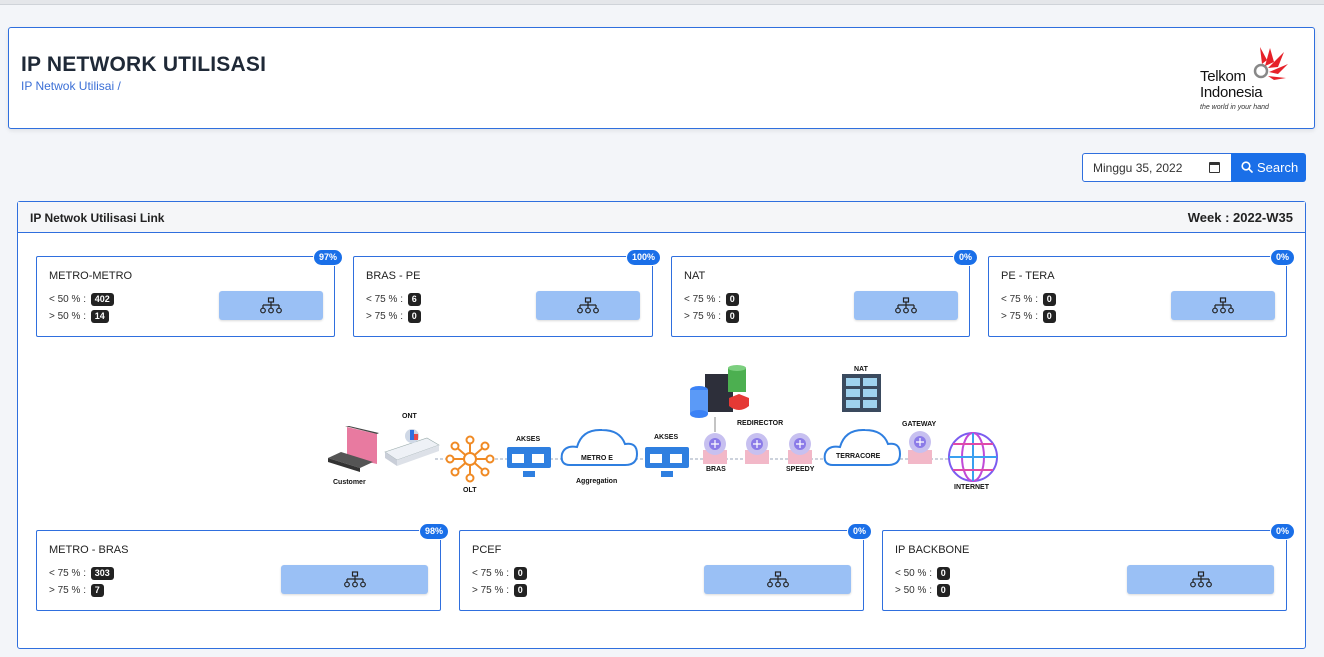  What do you see at coordinates (433, 531) in the screenshot?
I see `utilization-badge: 98%` at bounding box center [433, 531].